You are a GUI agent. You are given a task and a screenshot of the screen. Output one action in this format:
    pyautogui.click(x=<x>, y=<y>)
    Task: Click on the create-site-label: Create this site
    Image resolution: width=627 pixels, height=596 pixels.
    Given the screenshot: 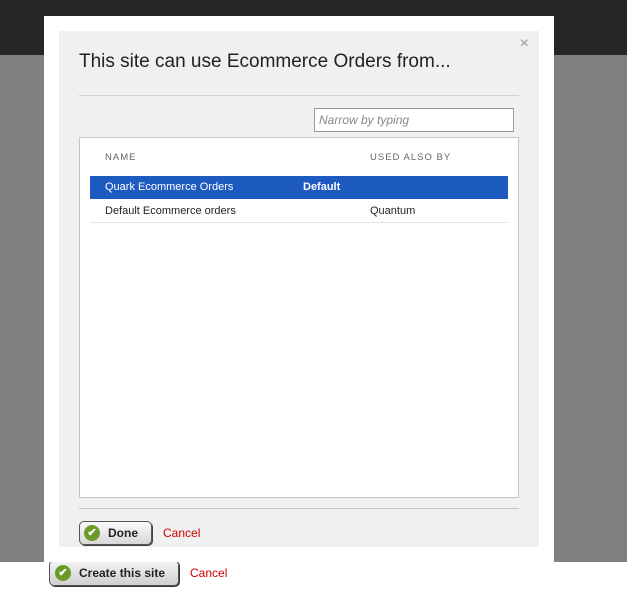 What is the action you would take?
    pyautogui.click(x=122, y=573)
    